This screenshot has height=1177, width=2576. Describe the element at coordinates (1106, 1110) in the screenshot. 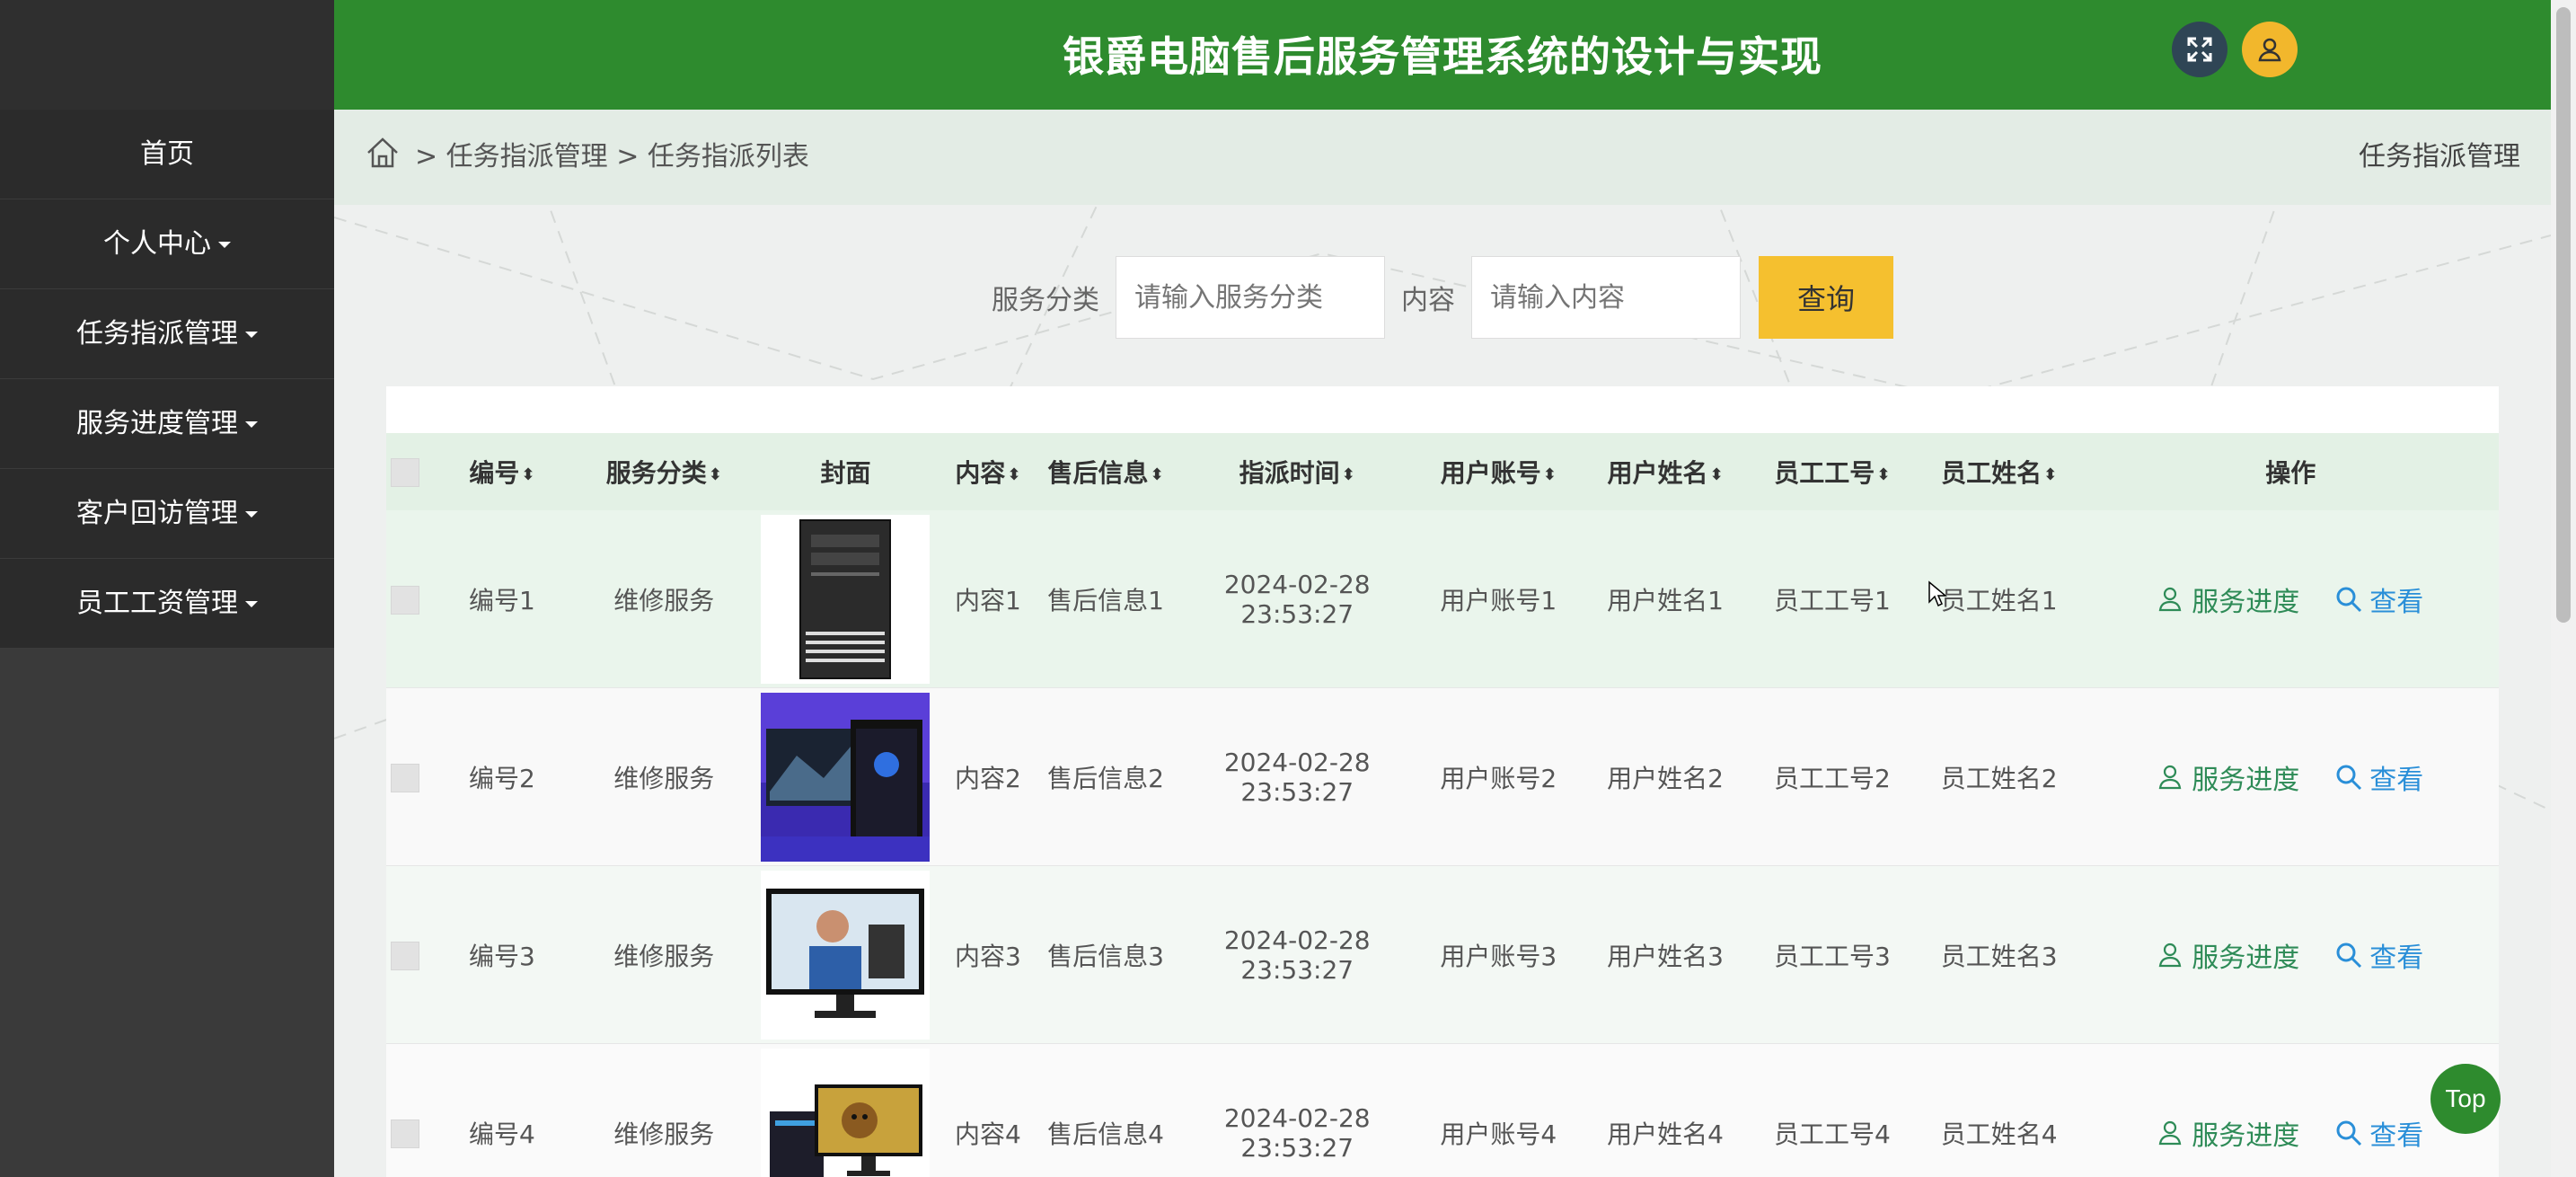

I see `cell-info: 售后信息4` at that location.